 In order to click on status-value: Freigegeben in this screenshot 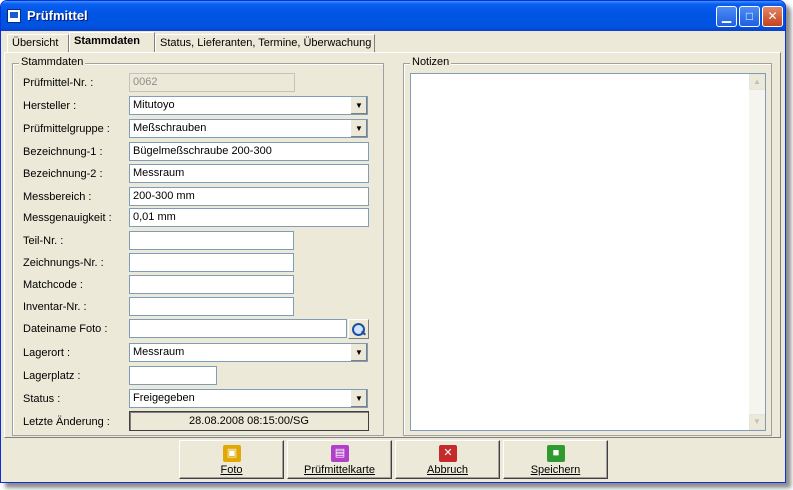, I will do `click(164, 398)`.